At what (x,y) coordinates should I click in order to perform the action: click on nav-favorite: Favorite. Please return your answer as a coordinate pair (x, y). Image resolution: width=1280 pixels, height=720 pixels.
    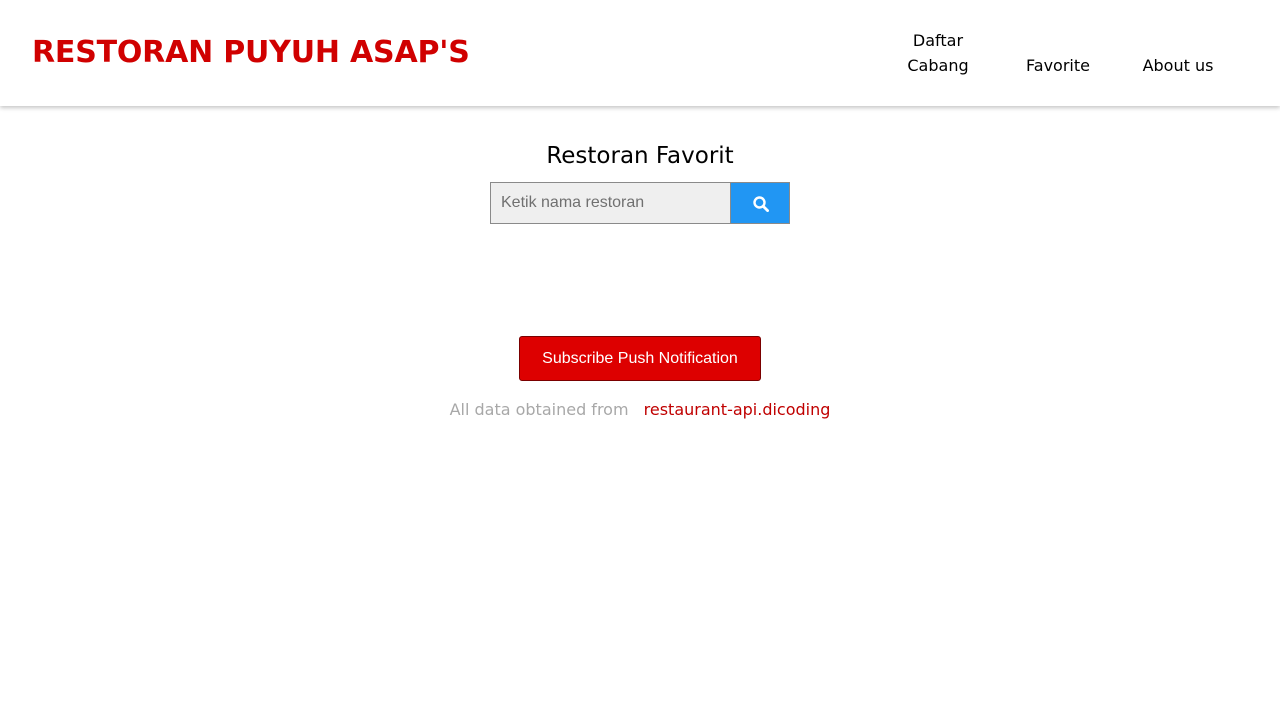
    Looking at the image, I should click on (1058, 65).